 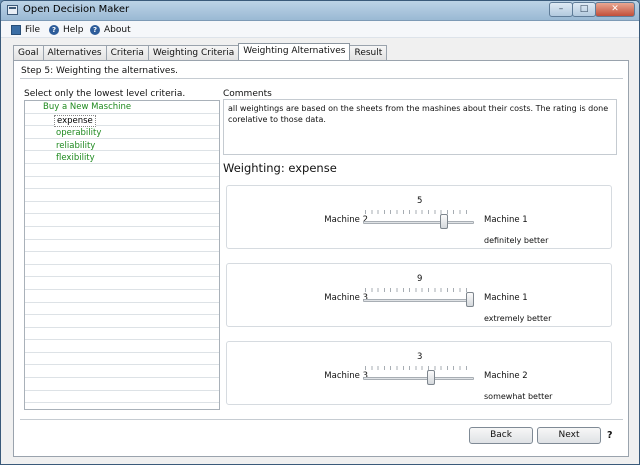 I want to click on menu-help: ? Help, so click(x=66, y=29).